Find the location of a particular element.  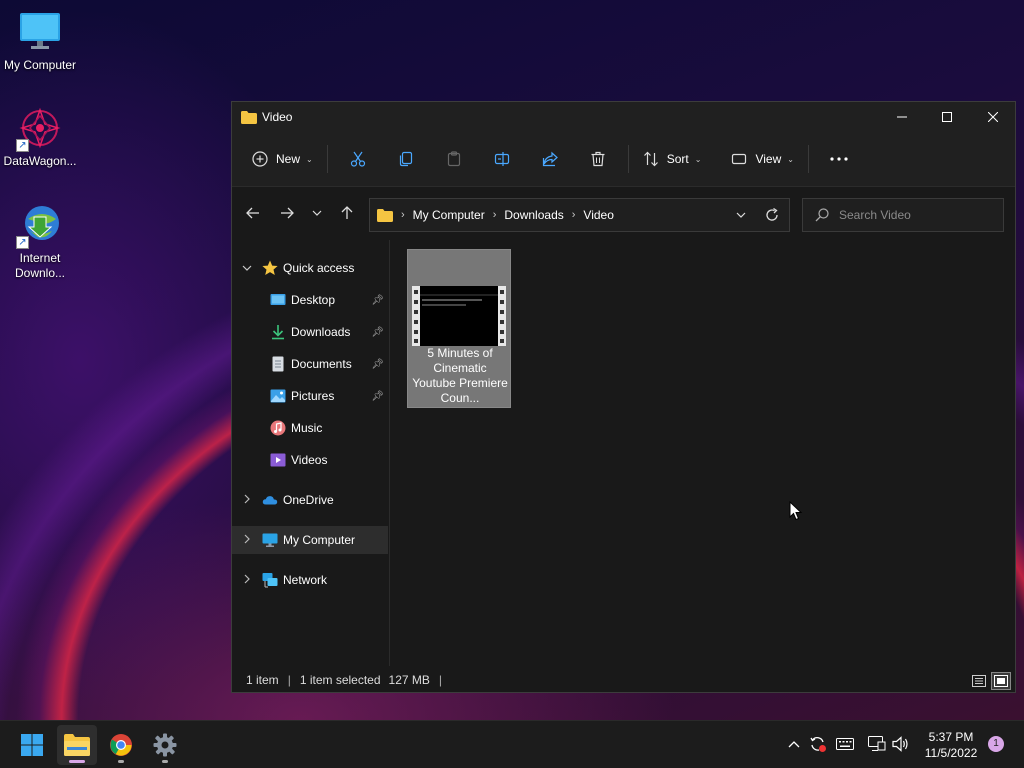

address-bar: › My Computer › Downloads › Video is located at coordinates (579, 215).